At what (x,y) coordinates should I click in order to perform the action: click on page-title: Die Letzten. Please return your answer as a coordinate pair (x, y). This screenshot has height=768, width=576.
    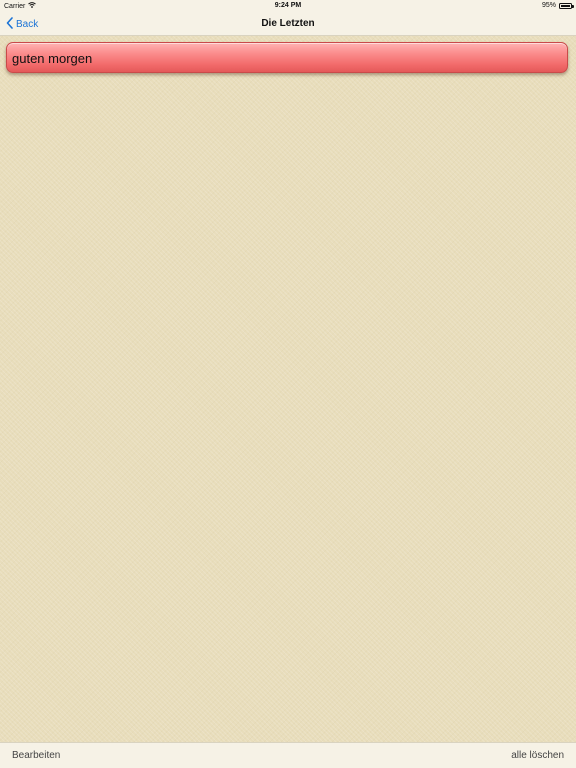
    Looking at the image, I should click on (288, 23).